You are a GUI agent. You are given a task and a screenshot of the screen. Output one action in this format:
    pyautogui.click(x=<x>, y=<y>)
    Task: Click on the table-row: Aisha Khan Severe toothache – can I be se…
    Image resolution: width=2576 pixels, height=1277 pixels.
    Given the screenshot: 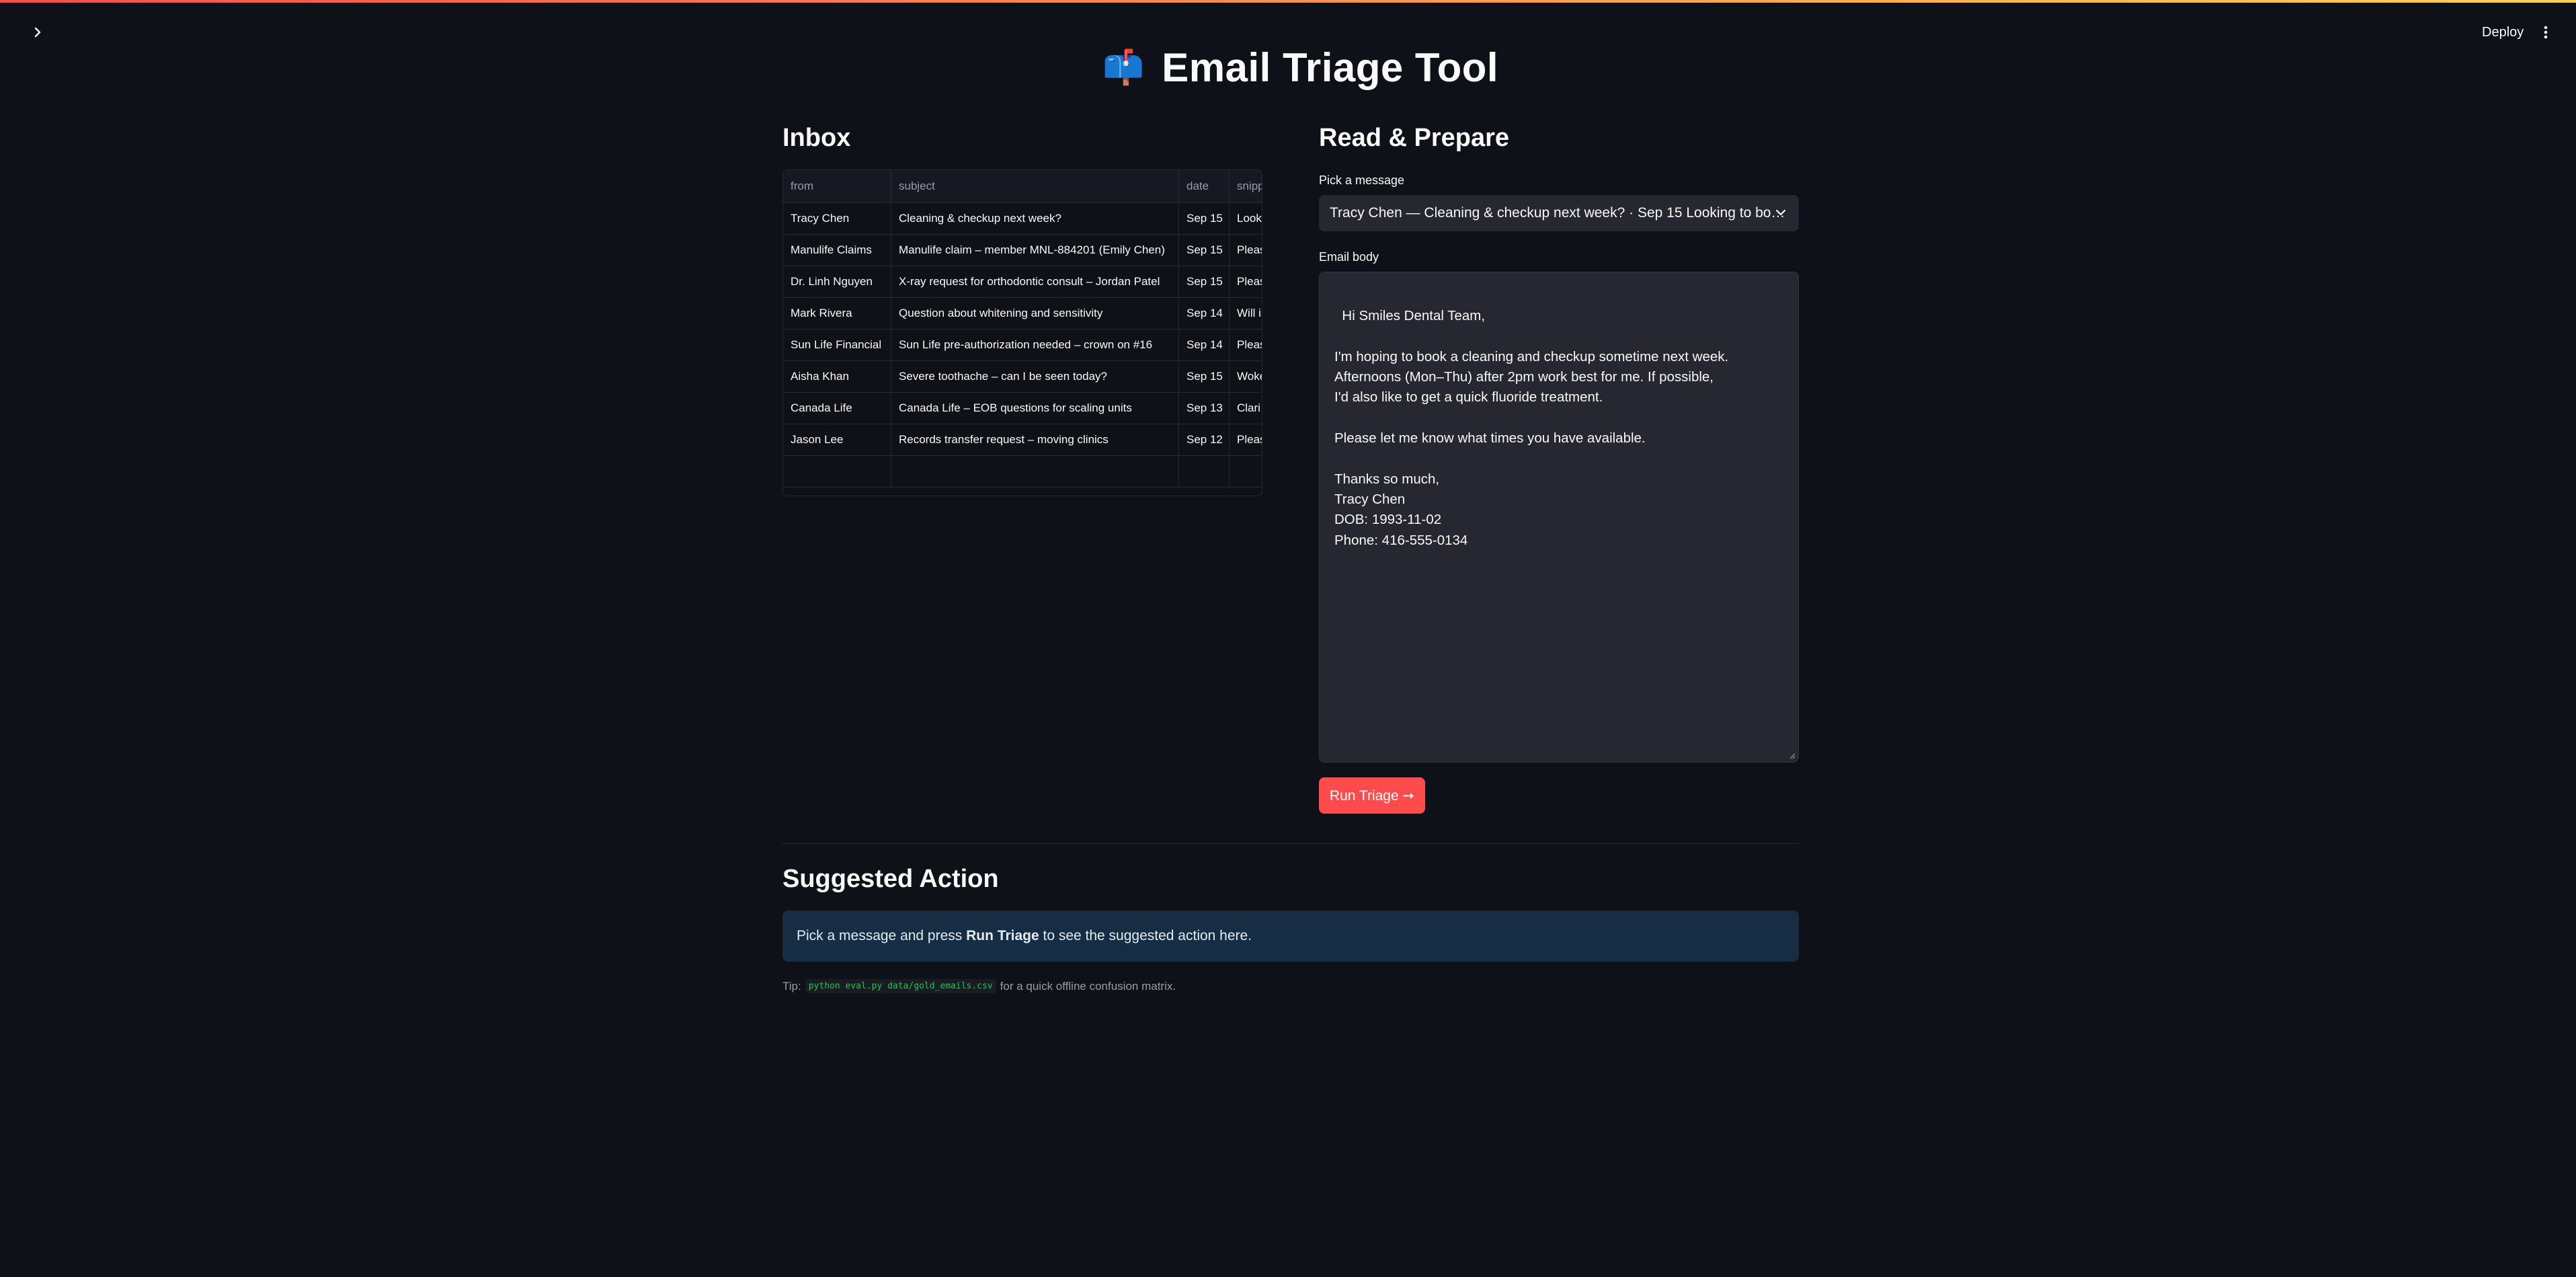 What is the action you would take?
    pyautogui.click(x=1022, y=376)
    